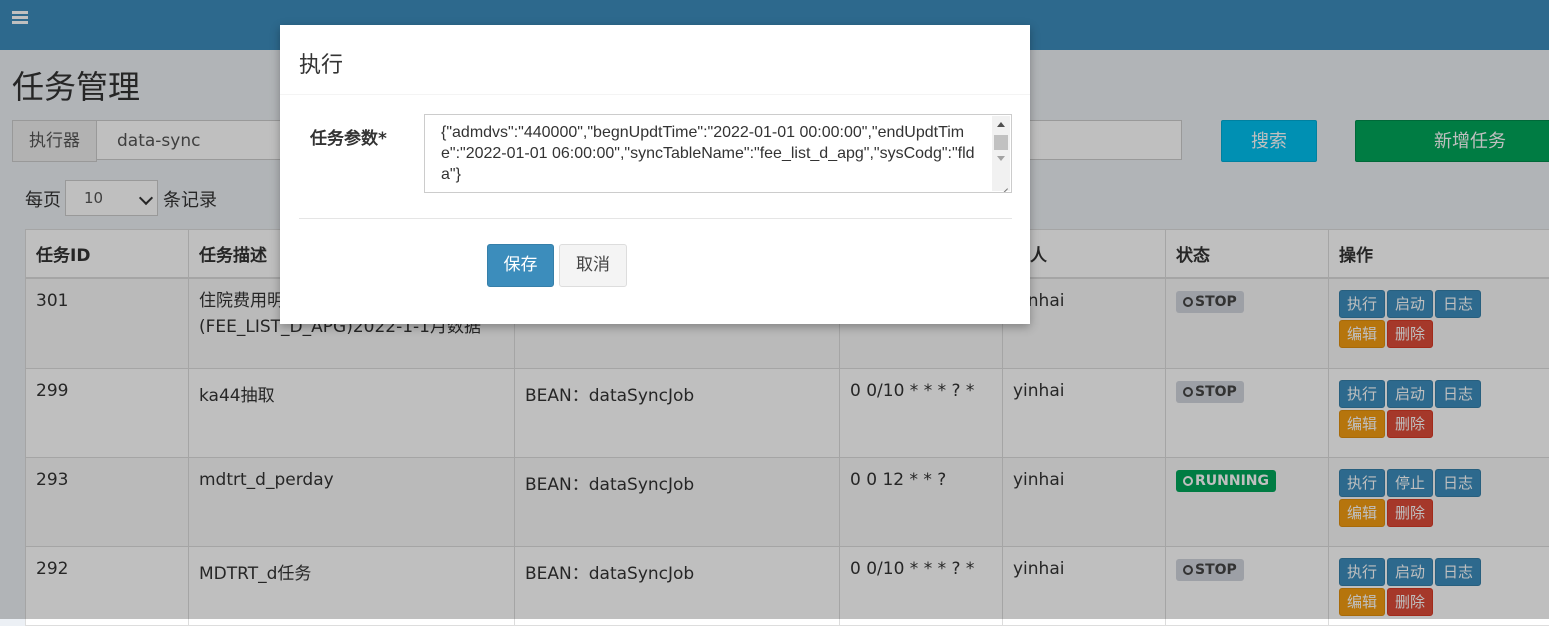 The image size is (1549, 626). I want to click on cancel-button: 取消, so click(593, 265).